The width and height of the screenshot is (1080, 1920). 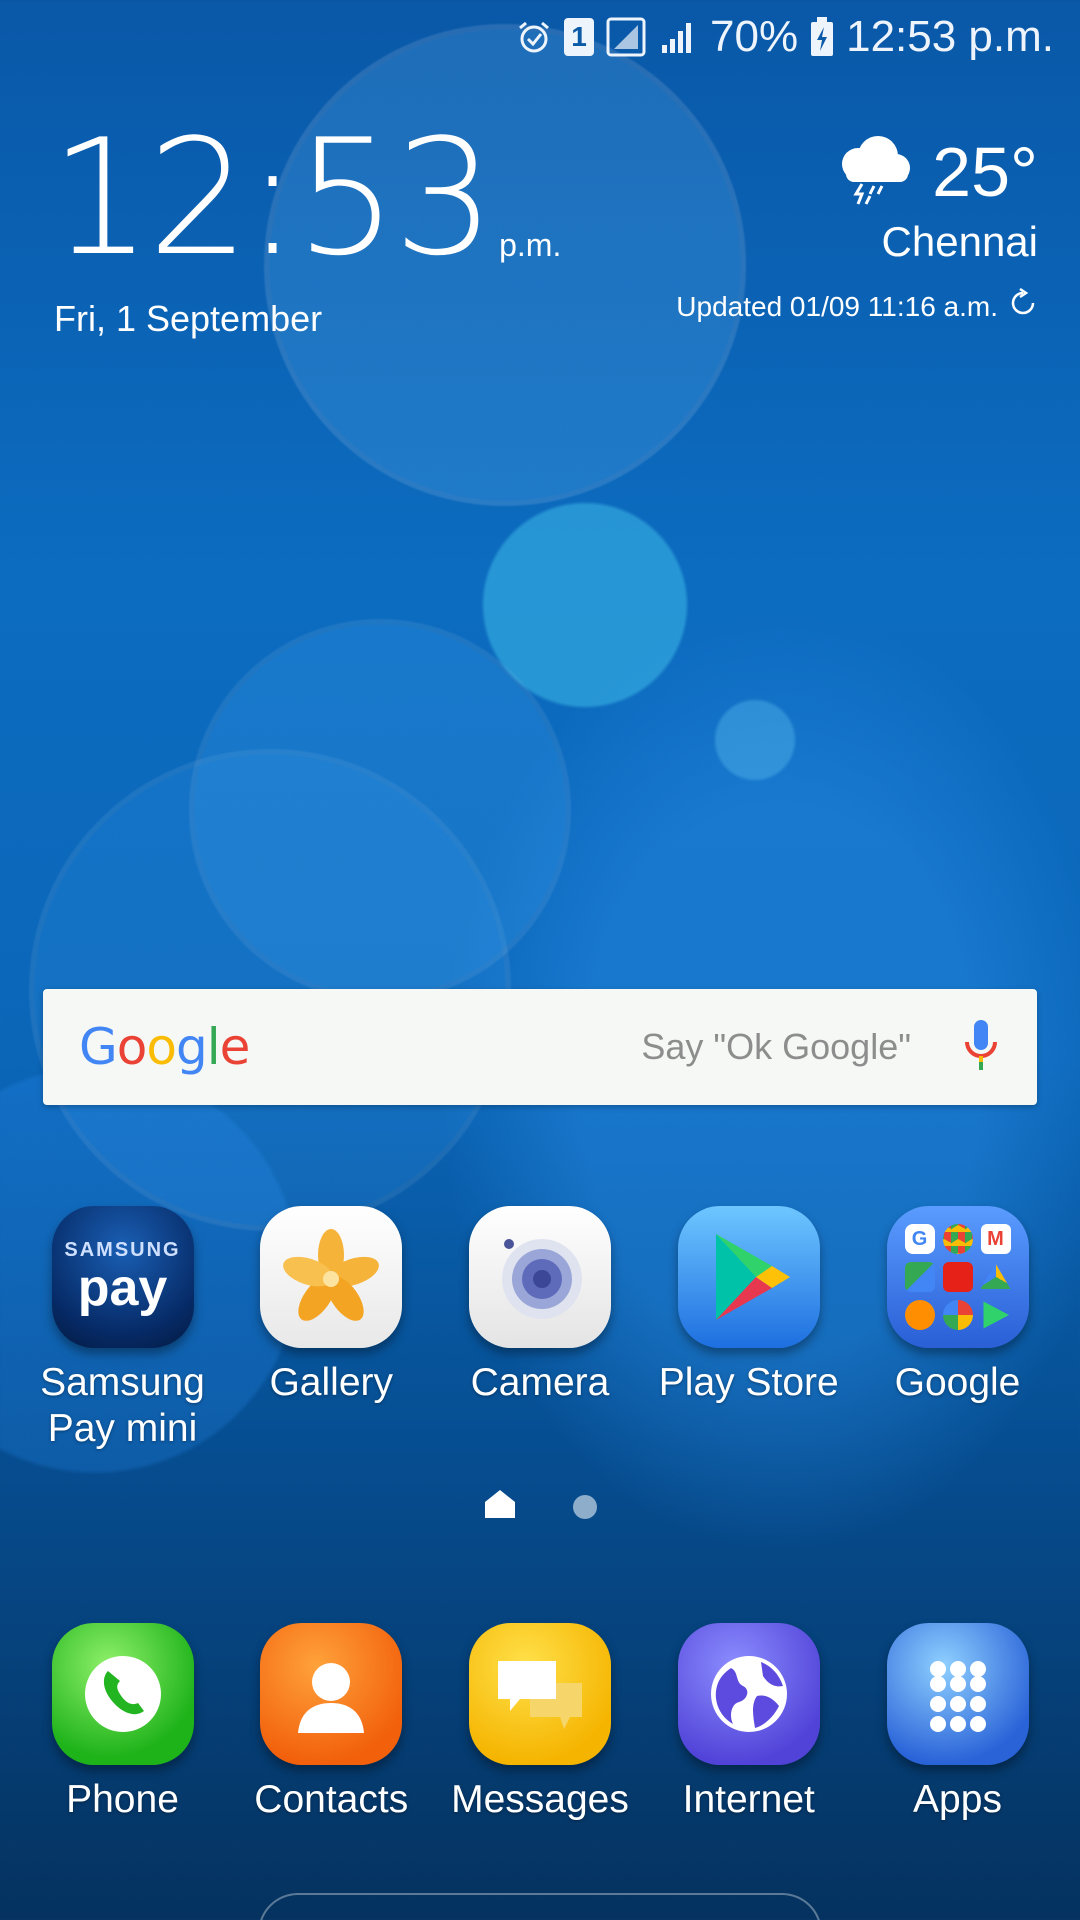 I want to click on app-label: Phone, so click(x=122, y=1799).